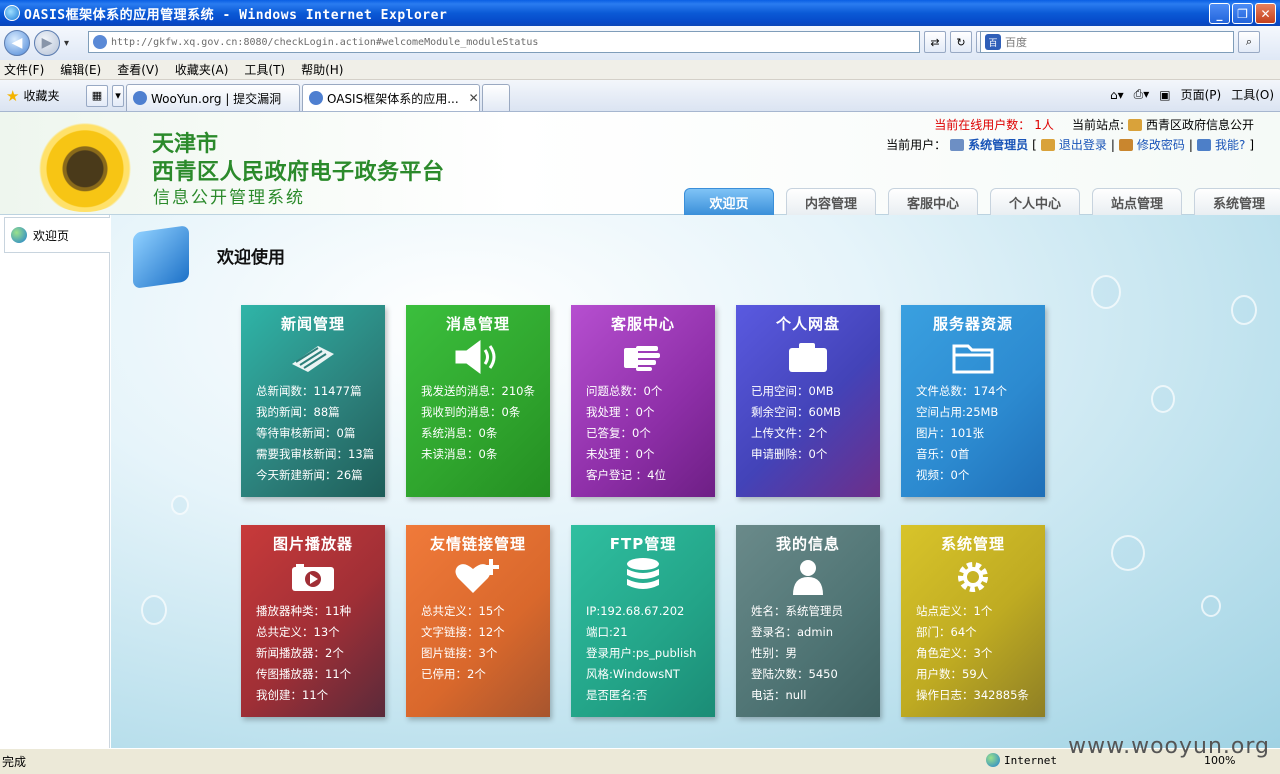 The height and width of the screenshot is (774, 1280). Describe the element at coordinates (624, 391) in the screenshot. I see `stat-line: 问题总数：0个` at that location.